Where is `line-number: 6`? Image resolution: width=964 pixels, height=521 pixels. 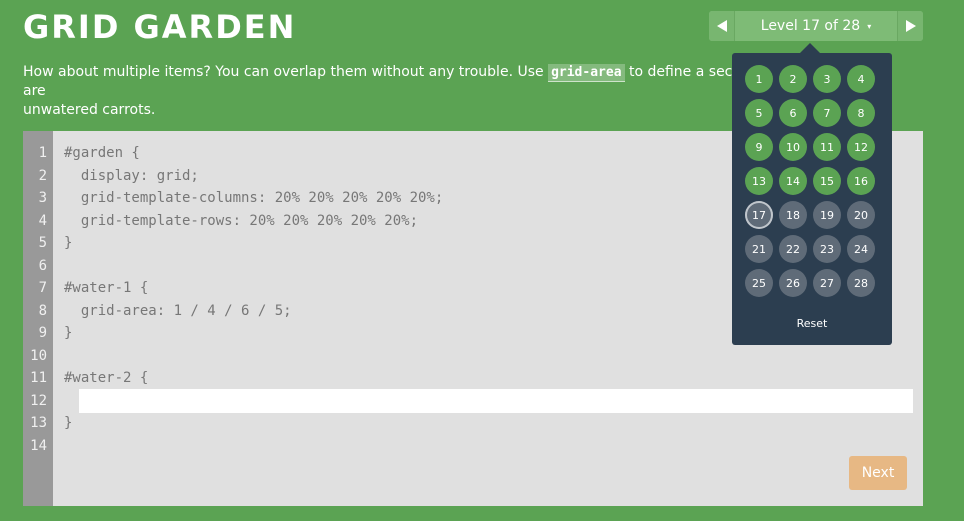
line-number: 6 is located at coordinates (42, 265).